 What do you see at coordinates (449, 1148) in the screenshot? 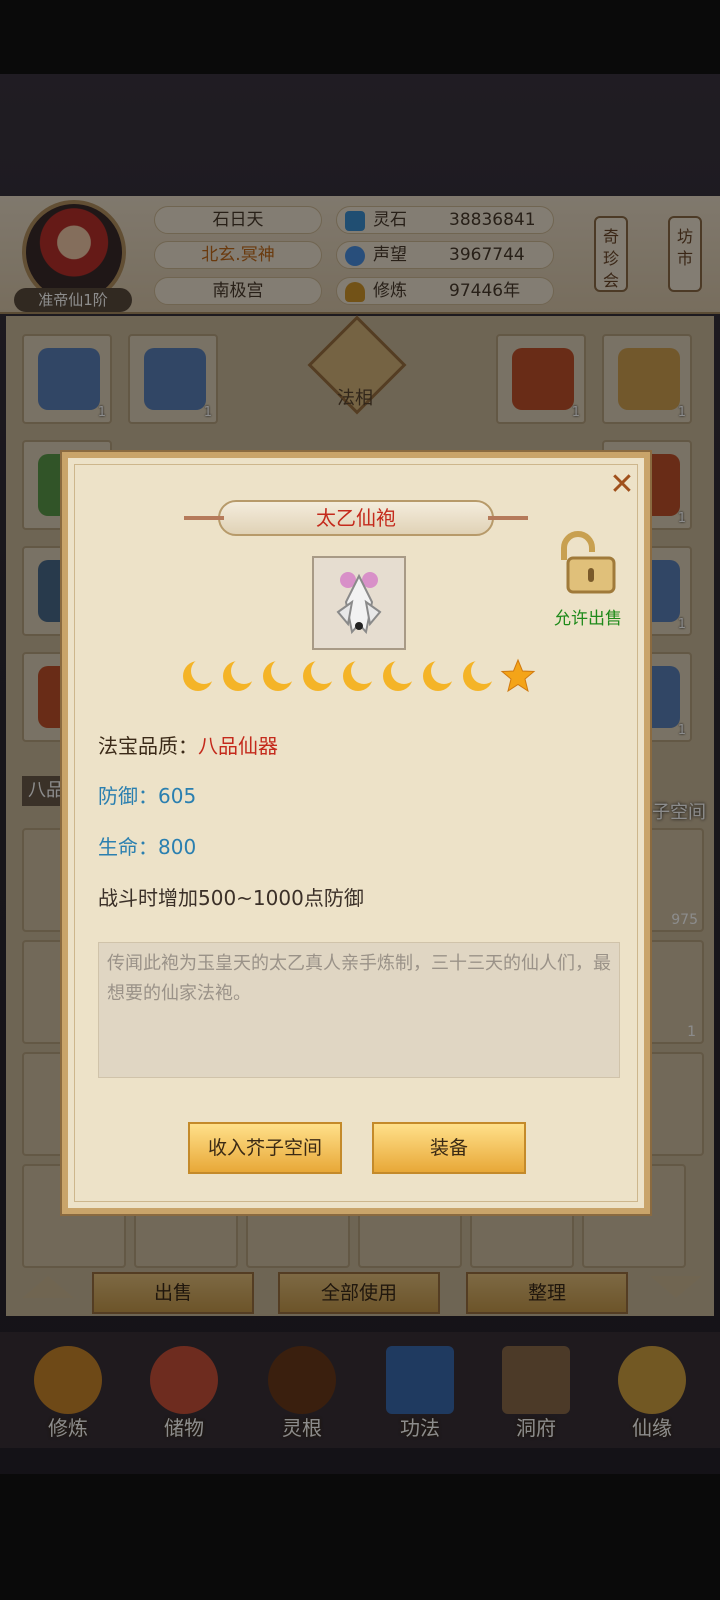
I see `equip-button: 装备` at bounding box center [449, 1148].